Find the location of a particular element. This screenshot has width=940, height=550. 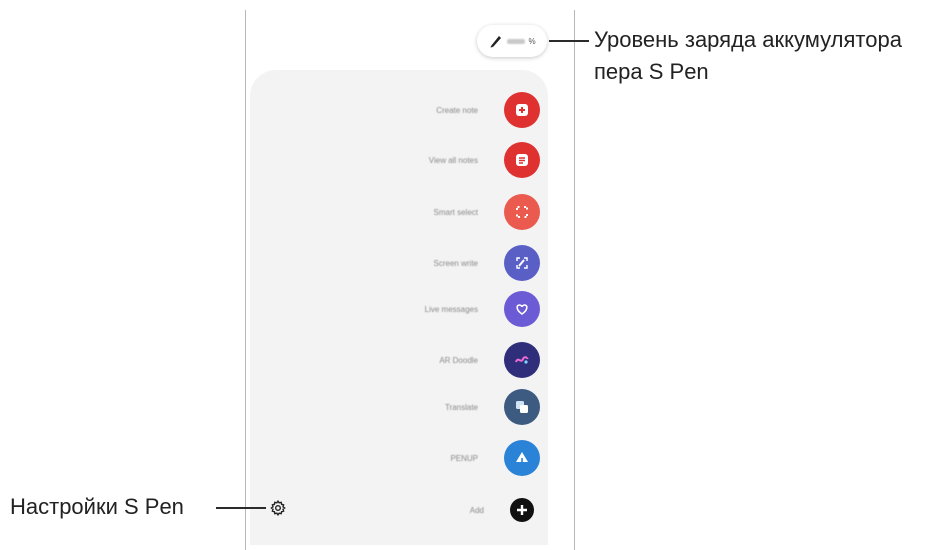

menu-item-label: Translate is located at coordinates (461, 407).